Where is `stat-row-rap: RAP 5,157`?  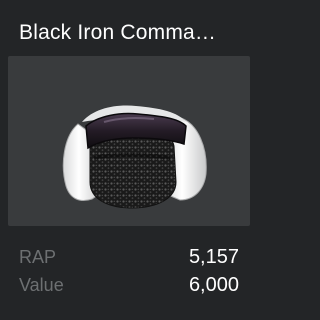 stat-row-rap: RAP 5,157 is located at coordinates (129, 257).